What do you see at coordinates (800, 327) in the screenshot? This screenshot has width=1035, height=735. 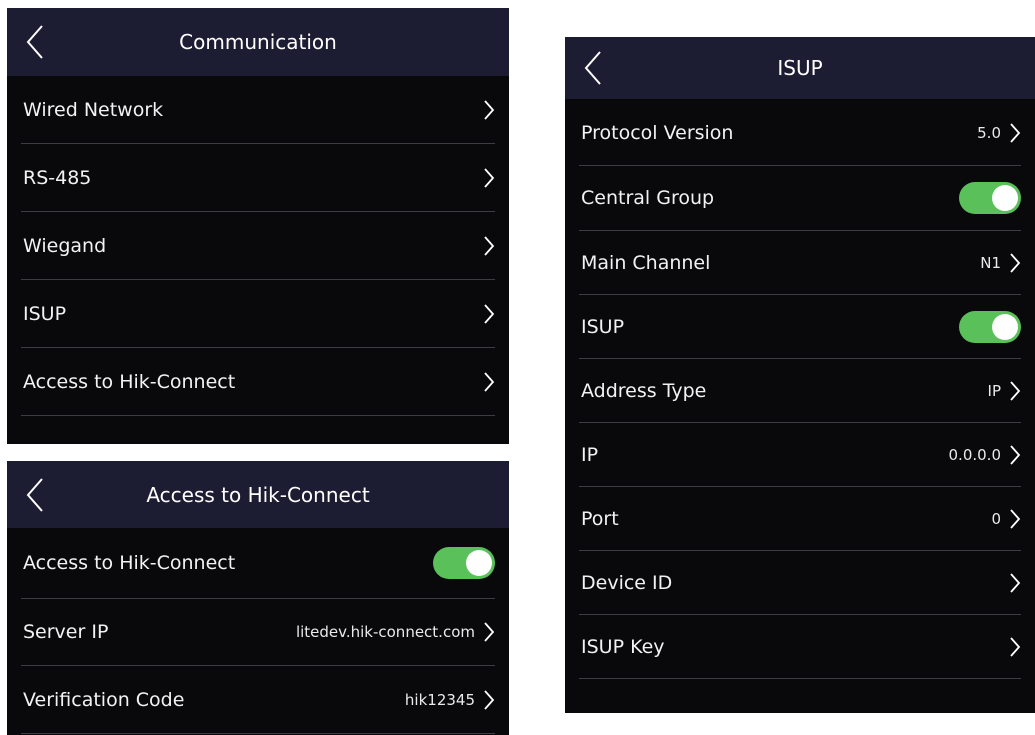 I see `setting-isup: ISUP` at bounding box center [800, 327].